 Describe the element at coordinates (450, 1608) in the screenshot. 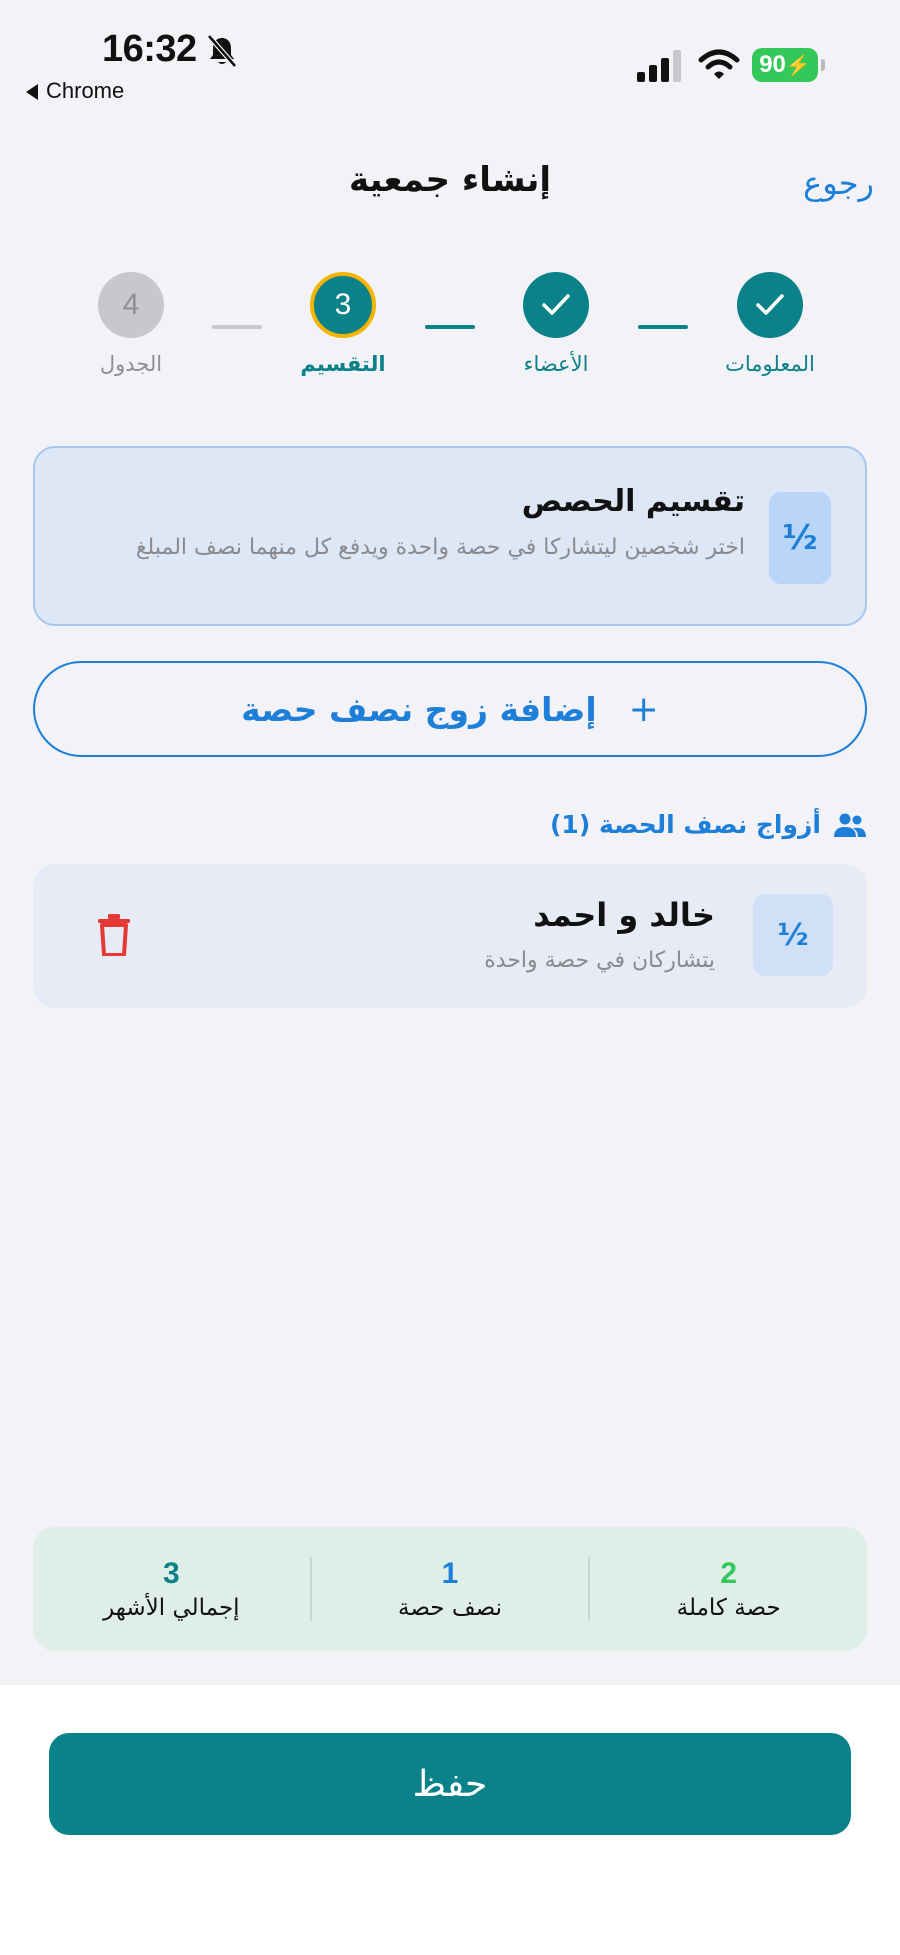

I see `stat-half-share-label: نصف حصة` at that location.